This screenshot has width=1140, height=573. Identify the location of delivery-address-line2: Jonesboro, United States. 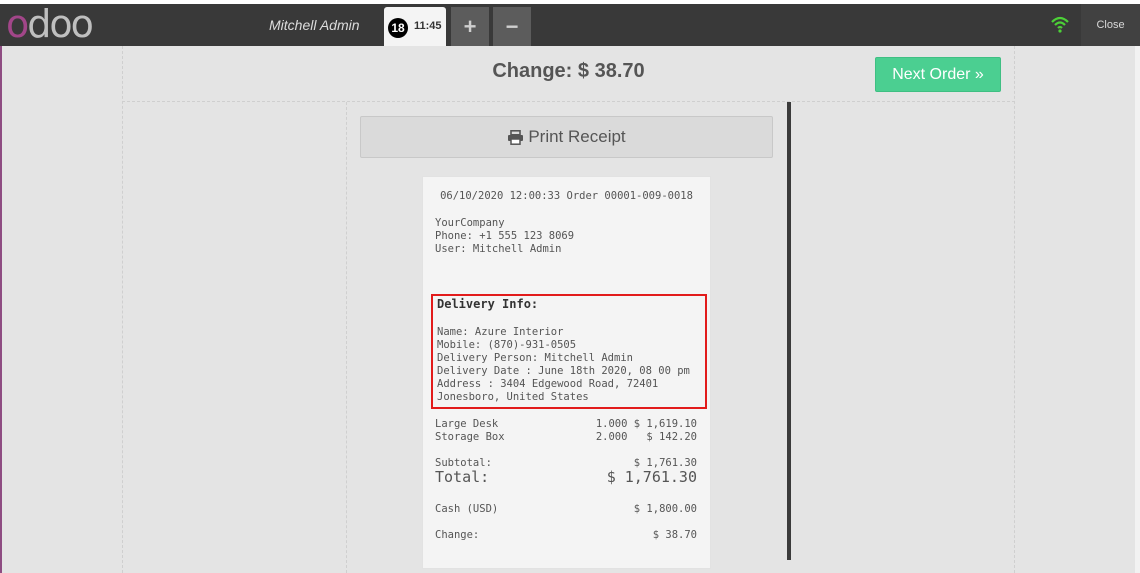
(513, 397).